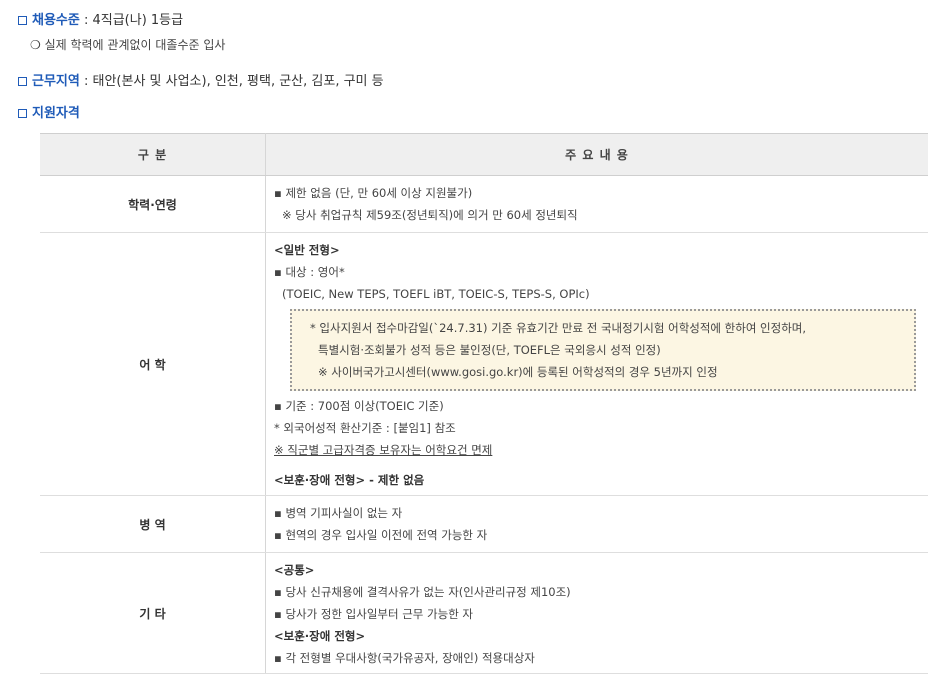 The width and height of the screenshot is (928, 685). Describe the element at coordinates (153, 364) in the screenshot. I see `language-label: 어 학` at that location.